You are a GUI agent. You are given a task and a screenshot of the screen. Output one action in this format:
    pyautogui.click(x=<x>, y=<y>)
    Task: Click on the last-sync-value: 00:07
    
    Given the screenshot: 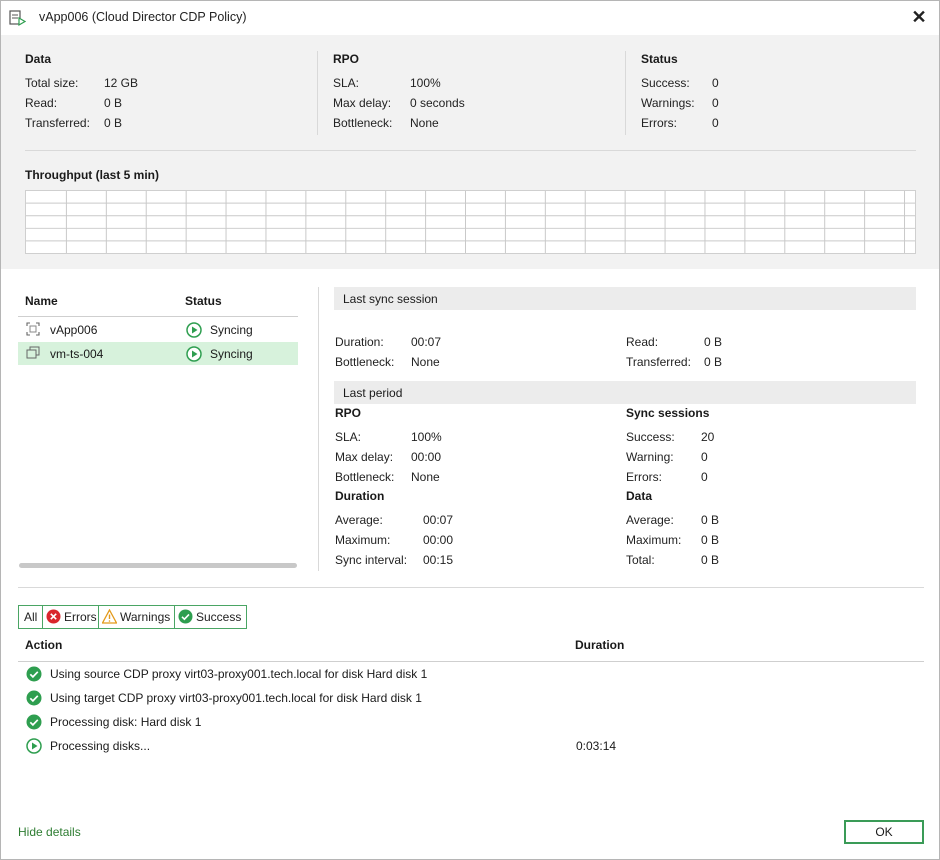 What is the action you would take?
    pyautogui.click(x=426, y=342)
    